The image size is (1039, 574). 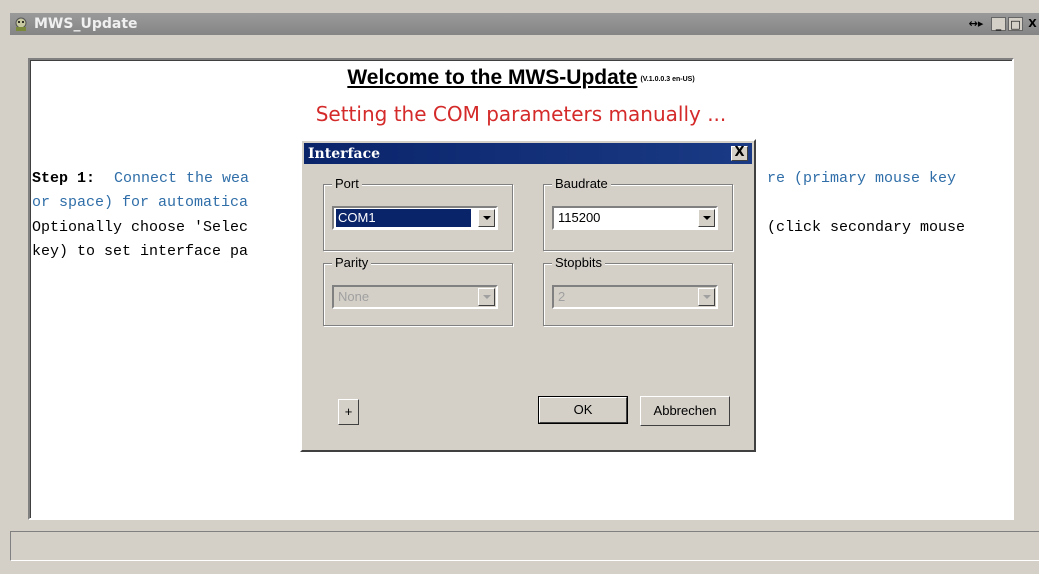 What do you see at coordinates (528, 153) in the screenshot?
I see `dialog-title-bar: Interface X` at bounding box center [528, 153].